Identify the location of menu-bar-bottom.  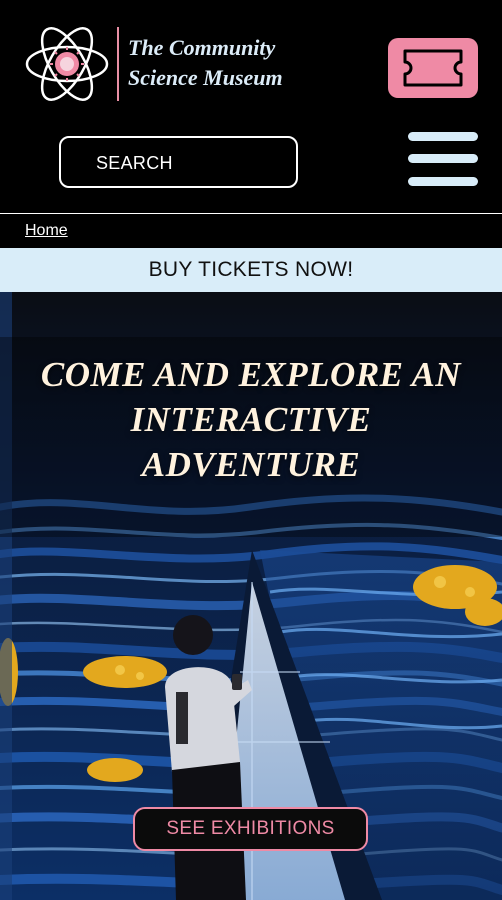
(443, 181).